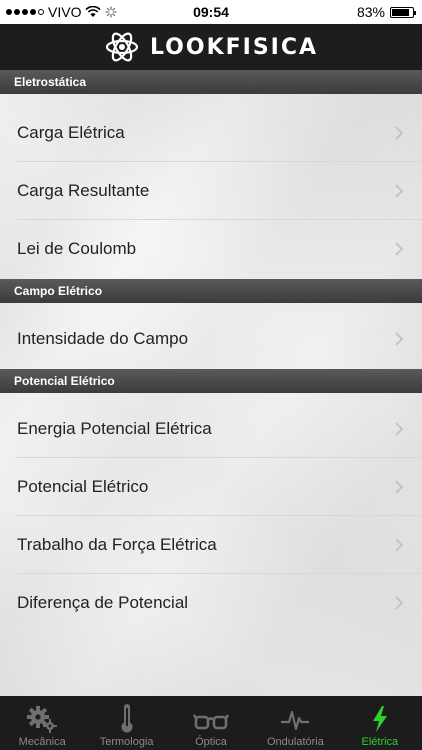  I want to click on tab-eletrica: Elétrica, so click(380, 723).